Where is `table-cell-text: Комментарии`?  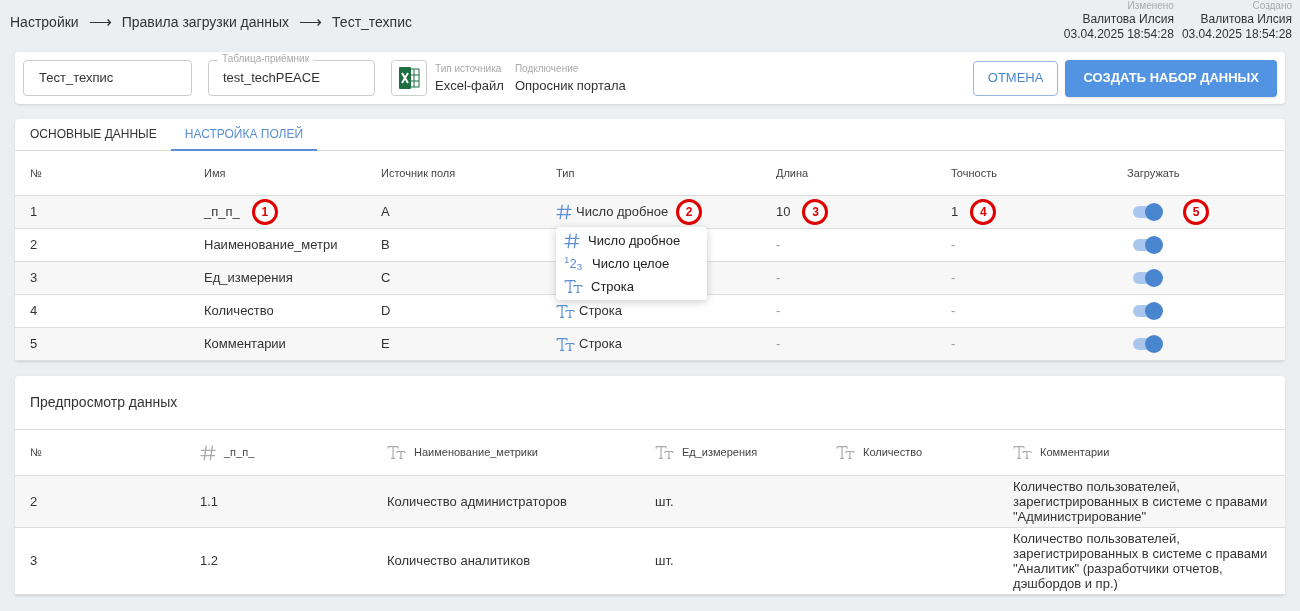 table-cell-text: Комментарии is located at coordinates (245, 344).